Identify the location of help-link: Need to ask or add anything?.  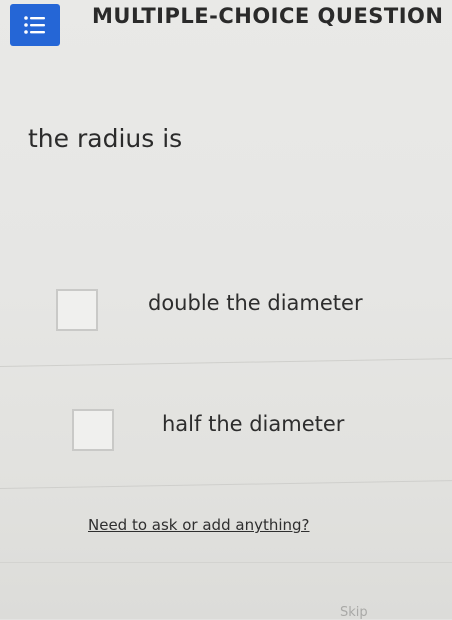
(199, 525).